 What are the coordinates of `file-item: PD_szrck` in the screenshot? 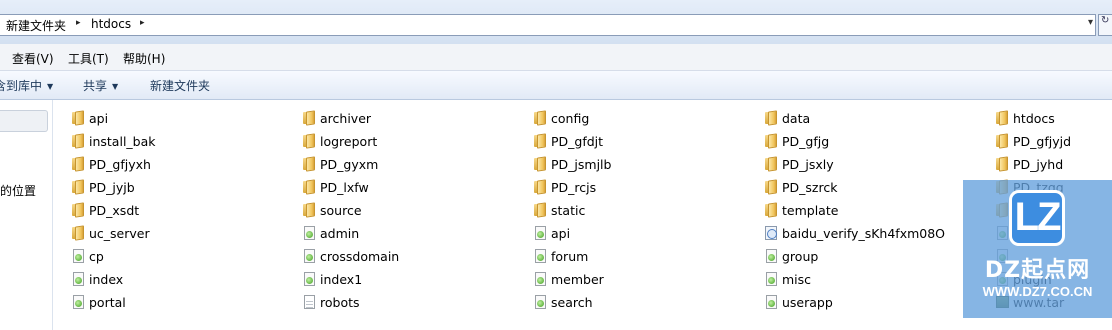 It's located at (864, 187).